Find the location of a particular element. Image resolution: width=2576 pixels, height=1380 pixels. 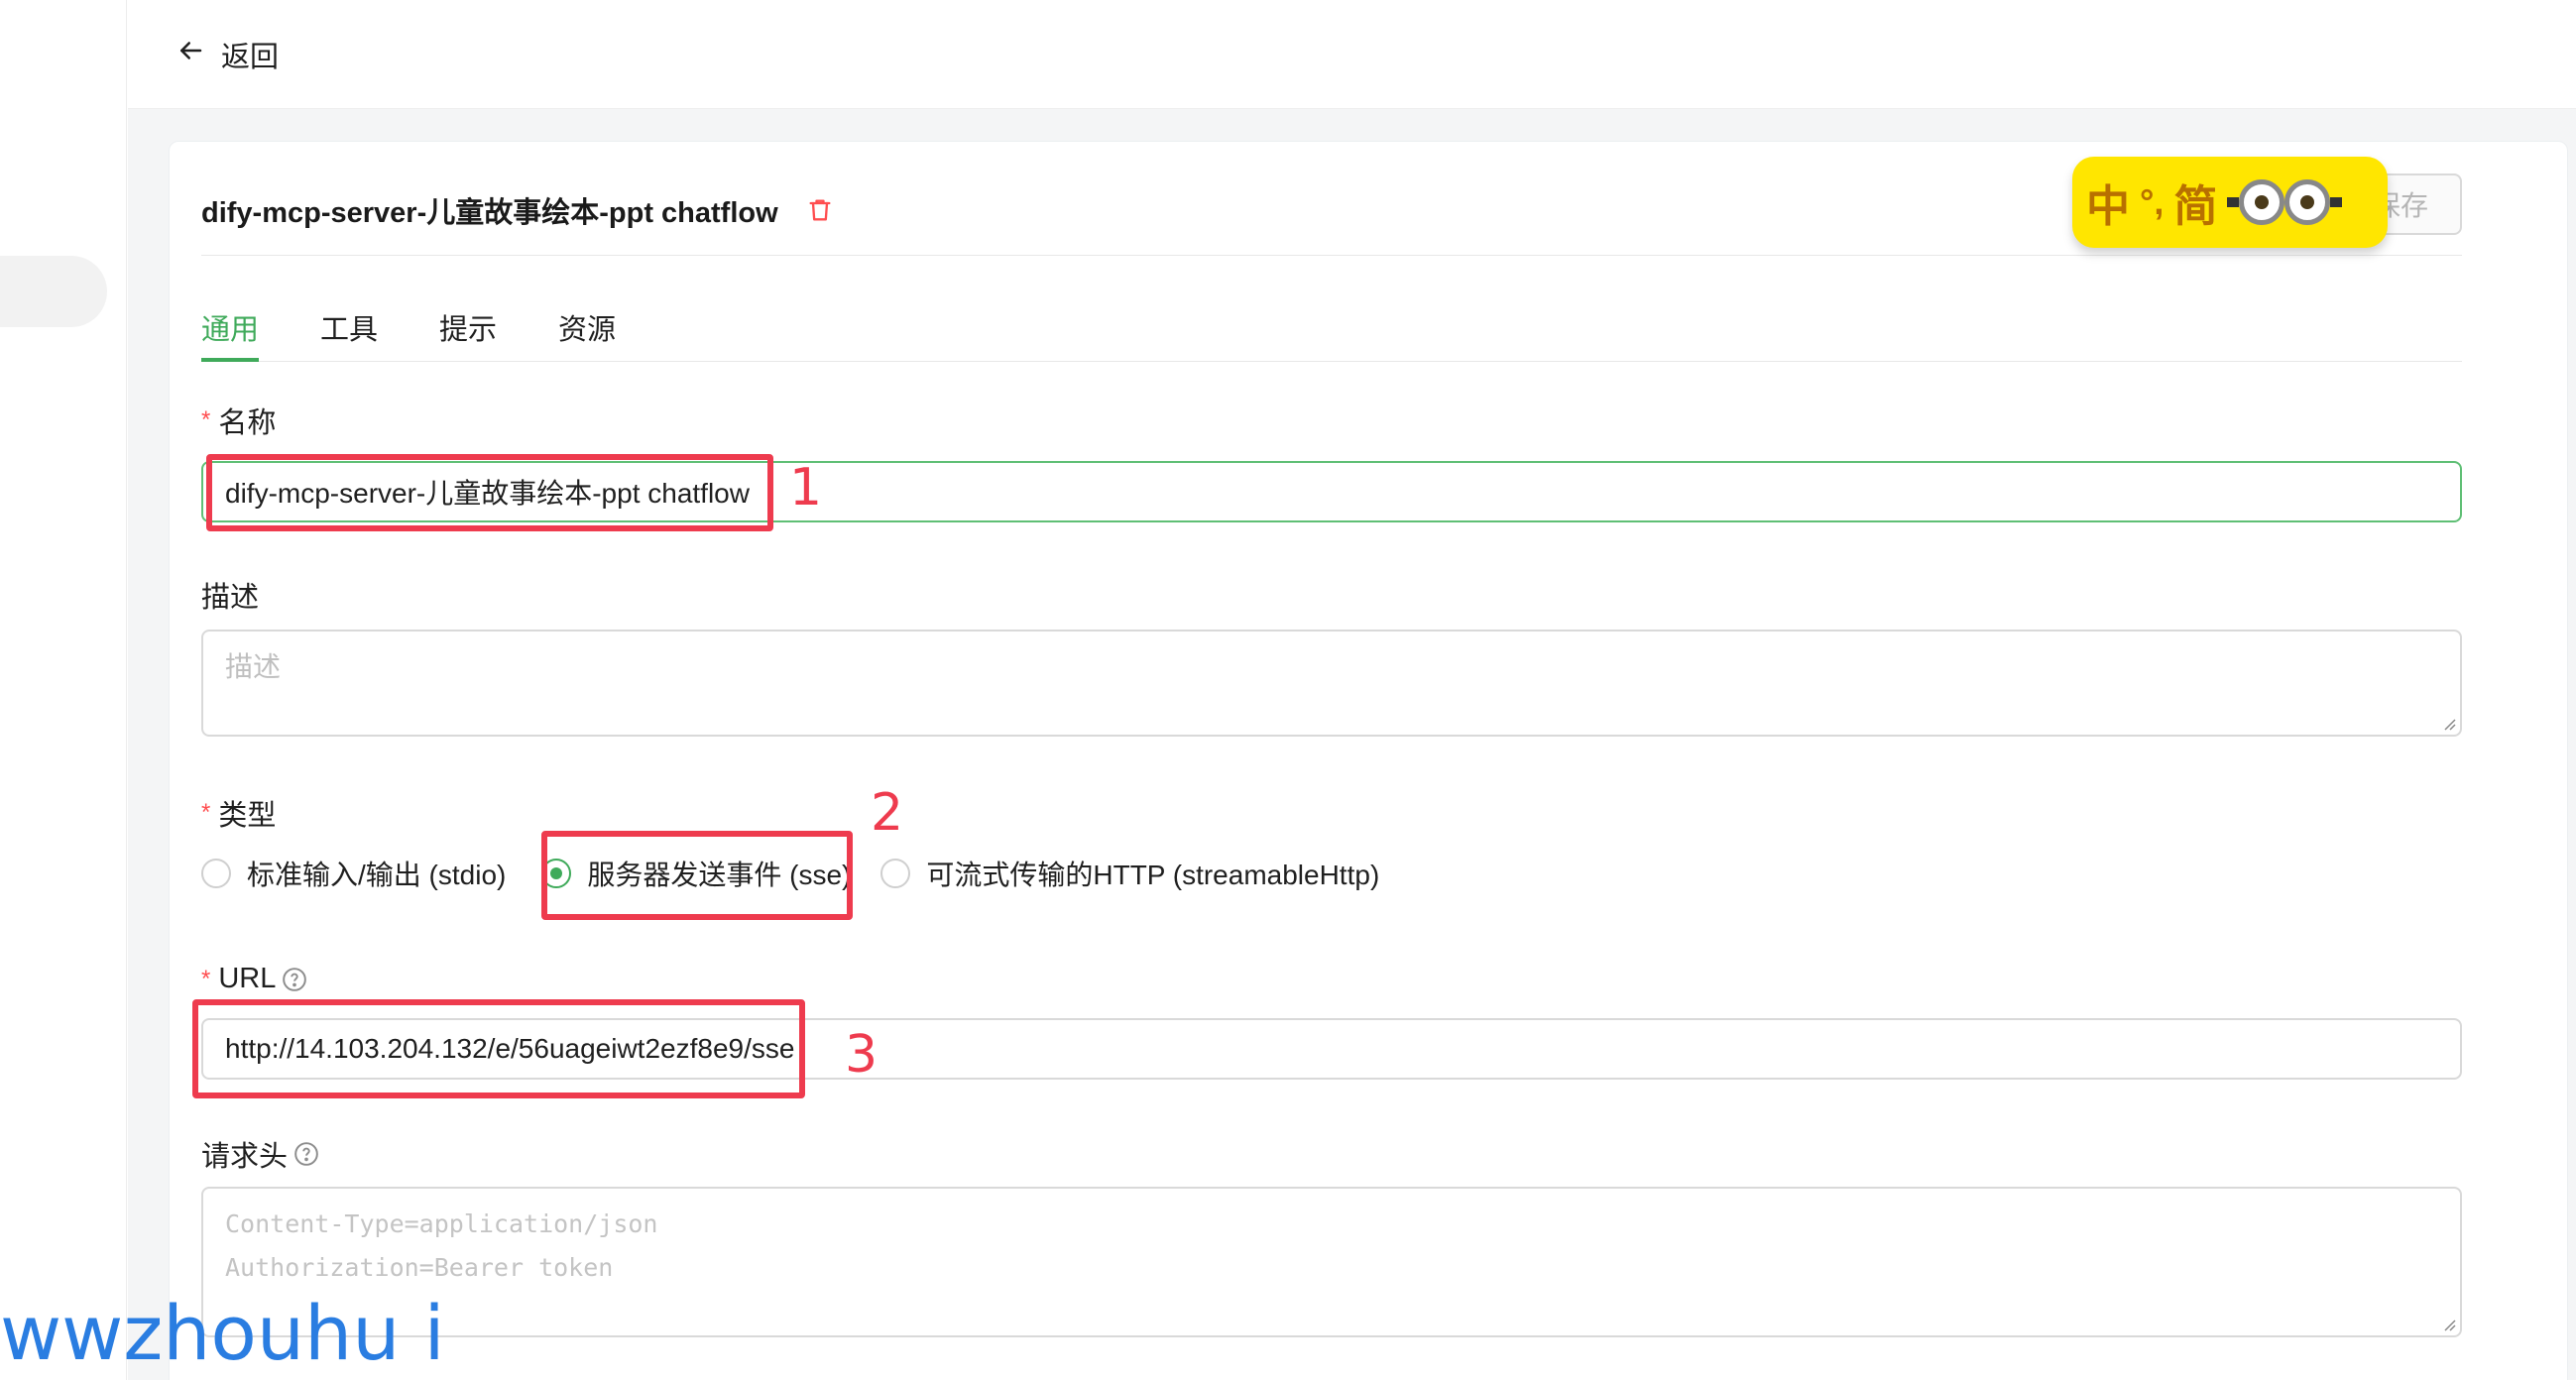

name-label-row: * 名称 is located at coordinates (239, 420).